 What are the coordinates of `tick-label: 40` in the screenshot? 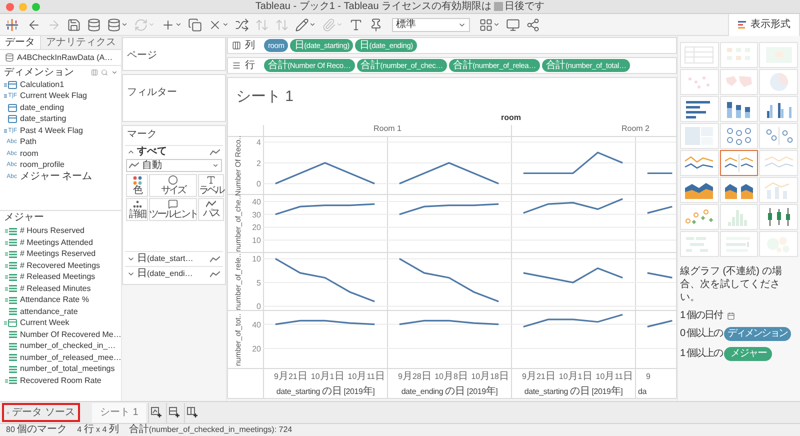 It's located at (256, 325).